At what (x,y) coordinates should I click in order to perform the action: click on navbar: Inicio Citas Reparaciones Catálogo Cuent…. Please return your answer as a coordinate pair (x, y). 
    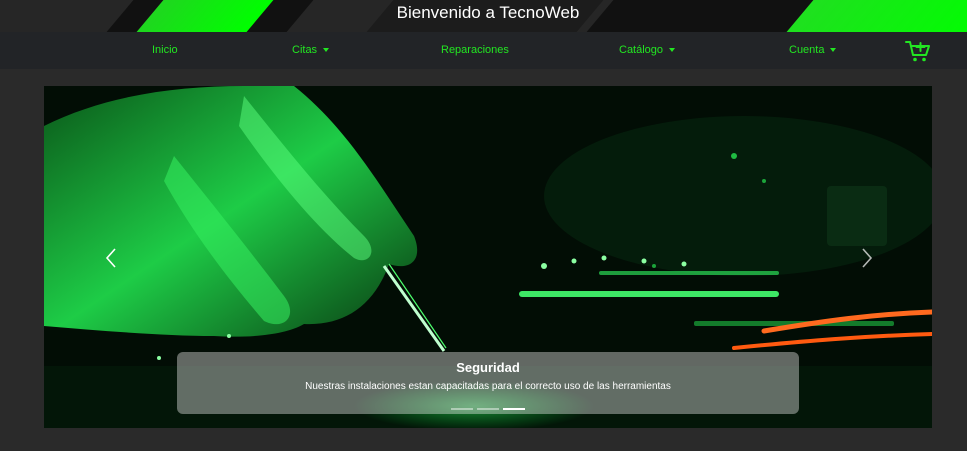
    Looking at the image, I should click on (483, 50).